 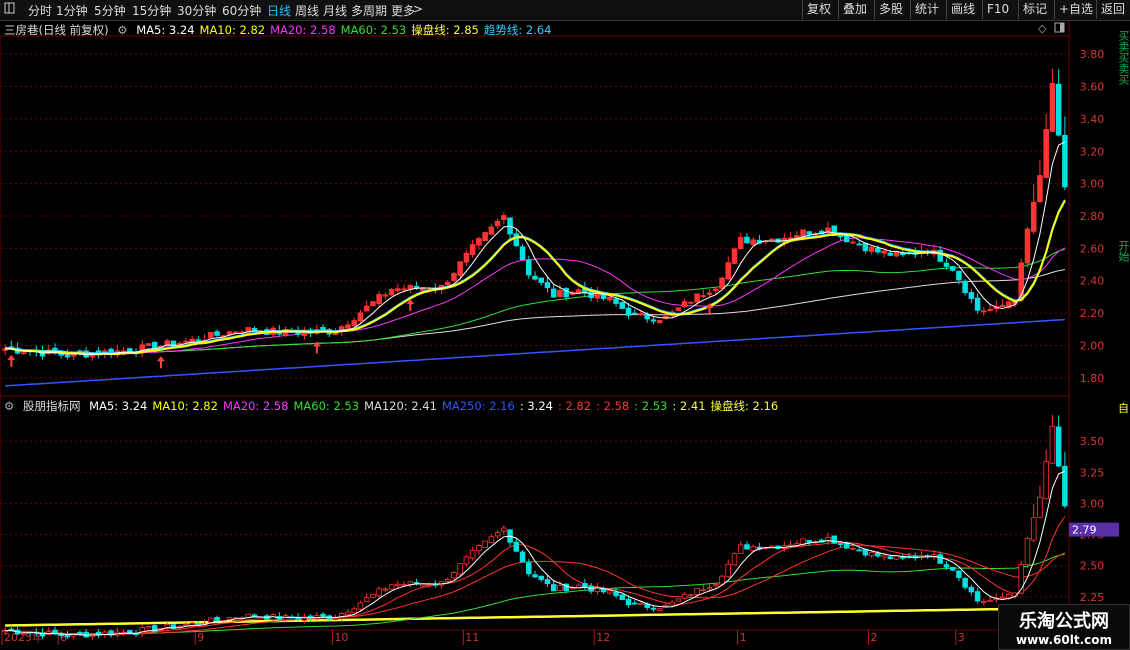 I want to click on sub-trend-line, so click(x=535, y=616).